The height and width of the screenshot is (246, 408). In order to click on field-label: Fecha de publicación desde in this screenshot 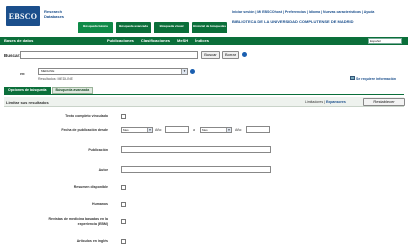, I will do `click(84, 130)`.